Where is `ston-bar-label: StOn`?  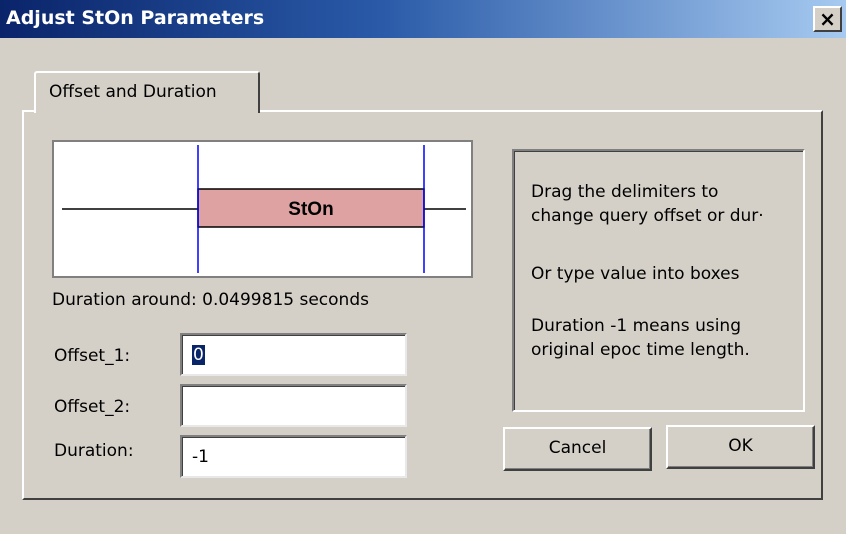
ston-bar-label: StOn is located at coordinates (310, 209).